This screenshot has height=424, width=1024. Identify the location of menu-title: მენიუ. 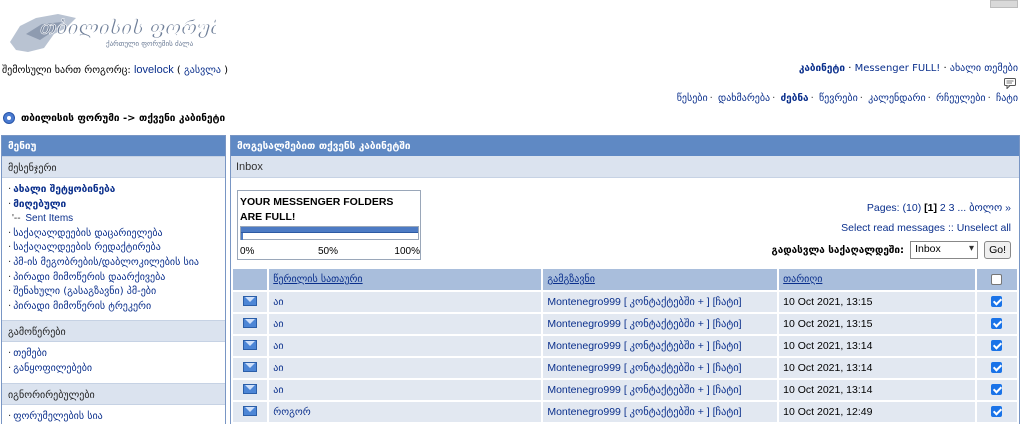
(113, 146).